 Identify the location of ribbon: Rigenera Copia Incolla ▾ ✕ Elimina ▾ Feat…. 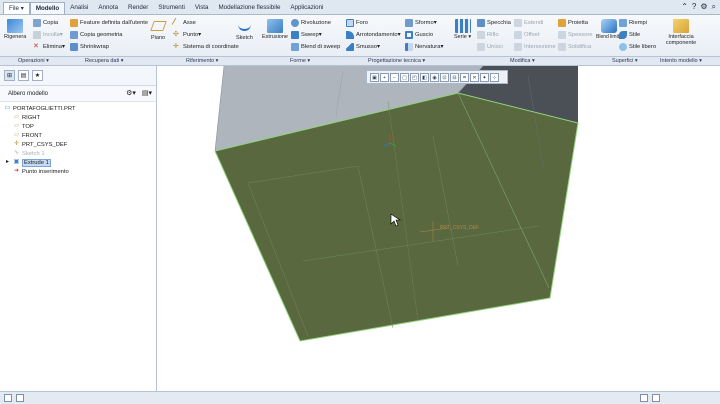
(360, 36).